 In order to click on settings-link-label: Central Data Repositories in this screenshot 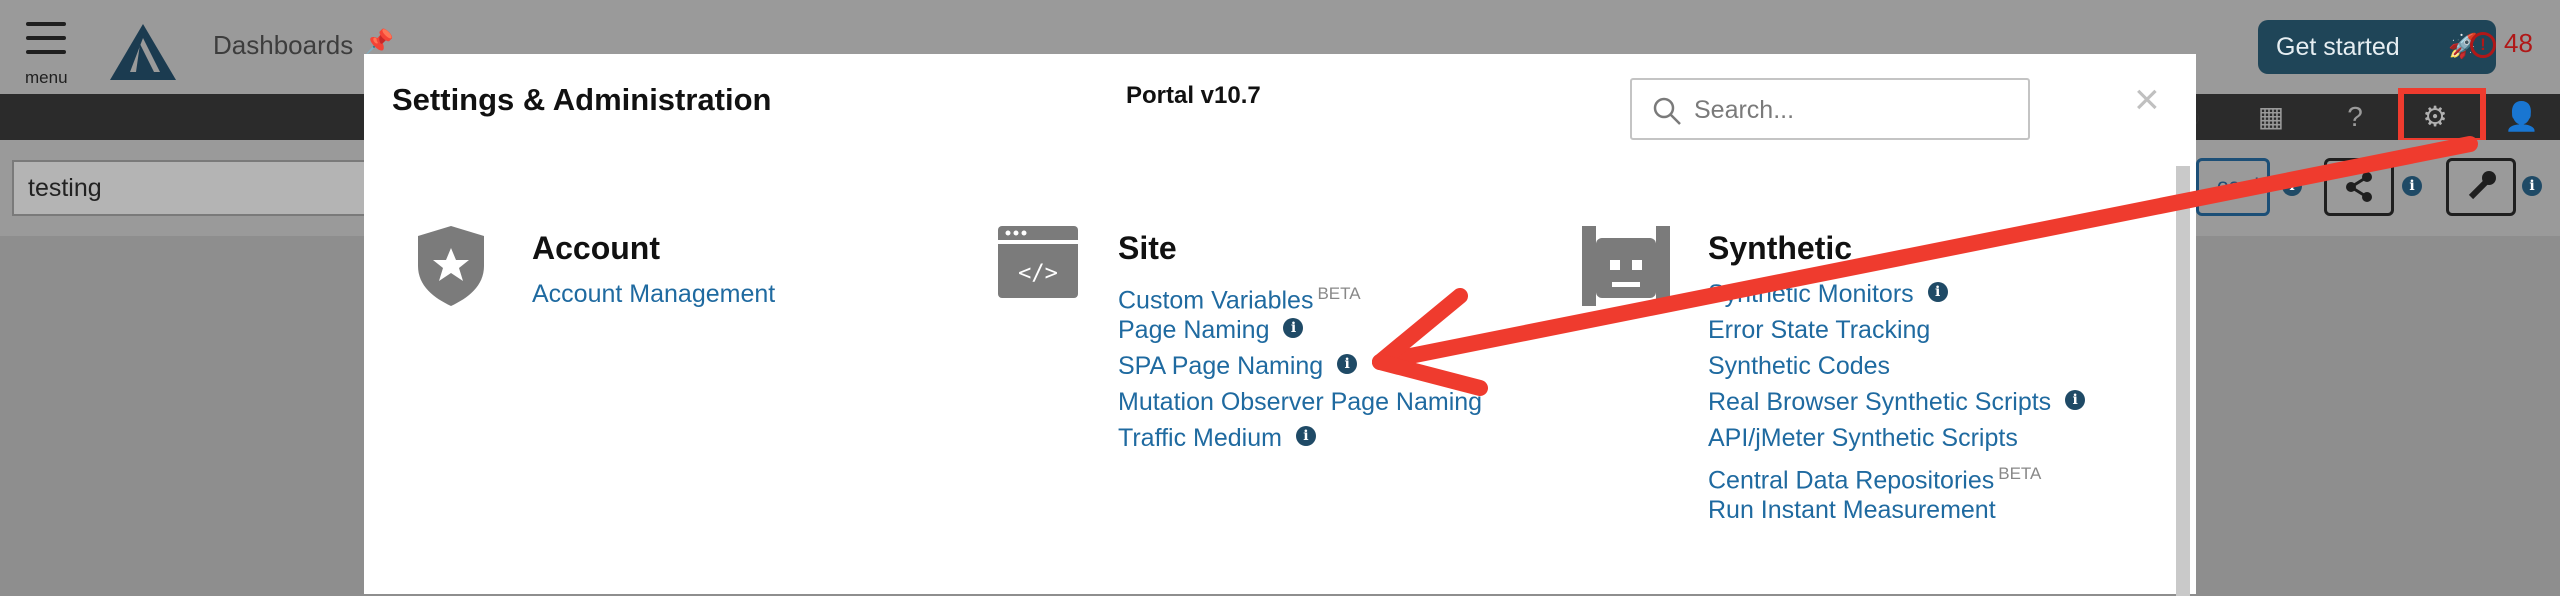, I will do `click(1851, 480)`.